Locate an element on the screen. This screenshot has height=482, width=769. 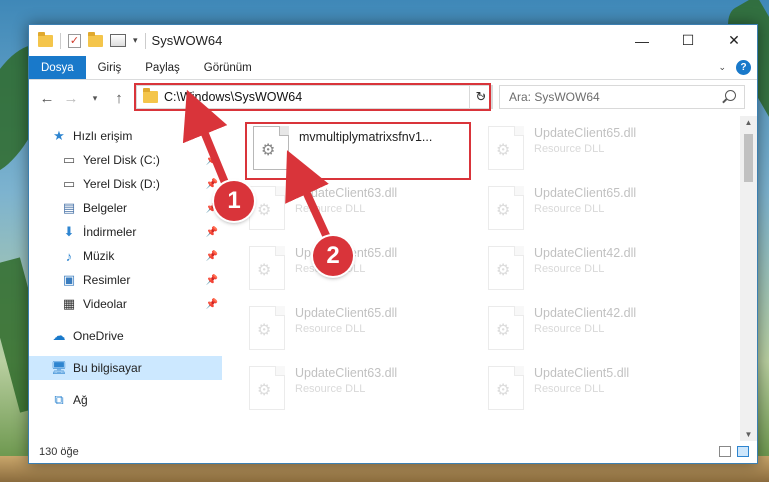
recent-locations-icon: ▾ is located at coordinates (95, 98).